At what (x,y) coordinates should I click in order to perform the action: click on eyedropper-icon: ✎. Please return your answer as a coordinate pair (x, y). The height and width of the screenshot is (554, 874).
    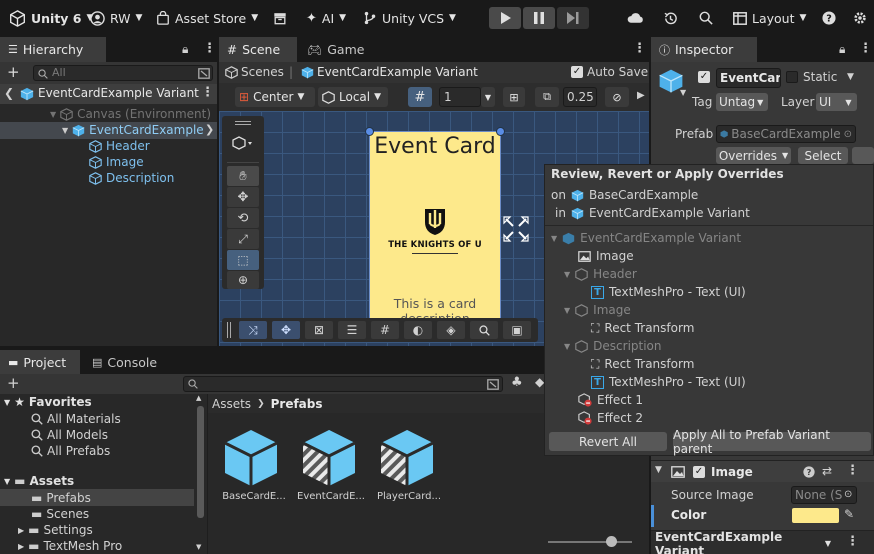
    Looking at the image, I should click on (849, 514).